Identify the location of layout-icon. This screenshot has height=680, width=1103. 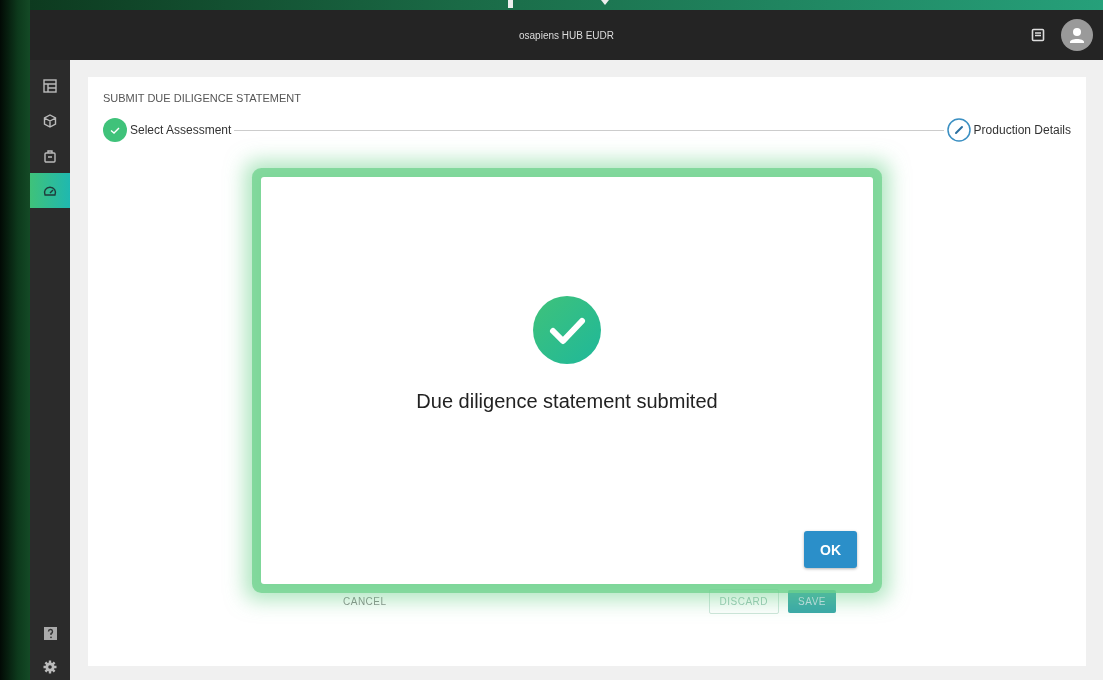
(50, 85).